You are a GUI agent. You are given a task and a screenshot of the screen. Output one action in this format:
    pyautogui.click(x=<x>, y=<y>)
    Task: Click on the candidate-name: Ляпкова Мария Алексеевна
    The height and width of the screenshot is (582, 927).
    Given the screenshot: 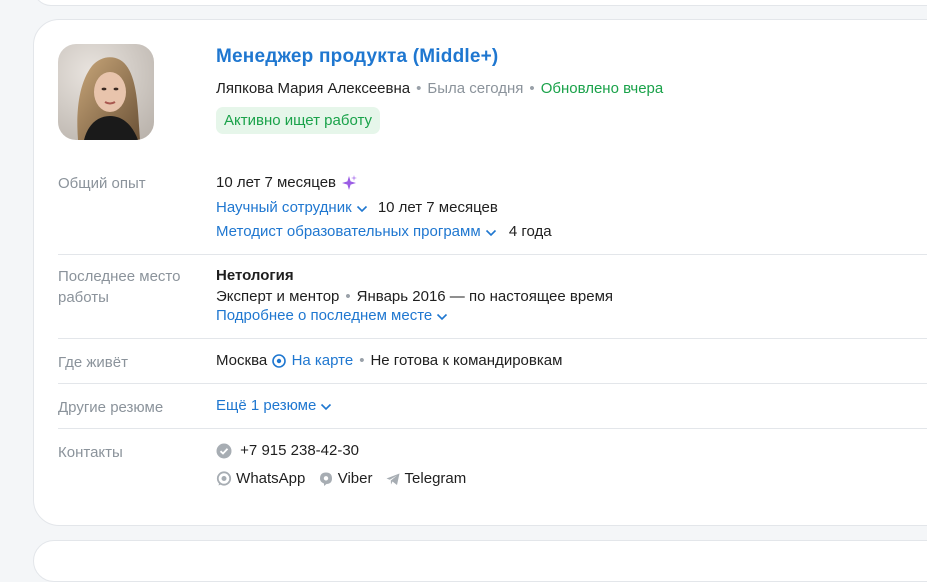 What is the action you would take?
    pyautogui.click(x=313, y=88)
    